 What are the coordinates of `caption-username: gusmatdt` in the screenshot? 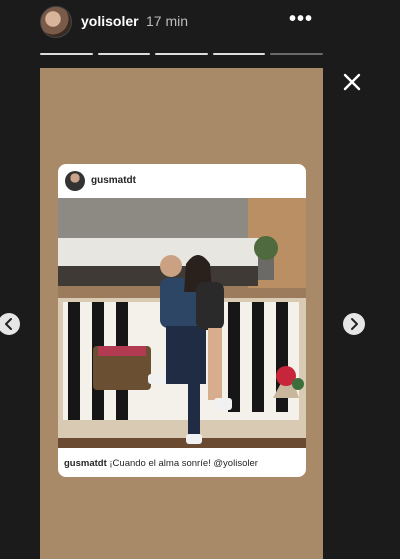 It's located at (85, 463).